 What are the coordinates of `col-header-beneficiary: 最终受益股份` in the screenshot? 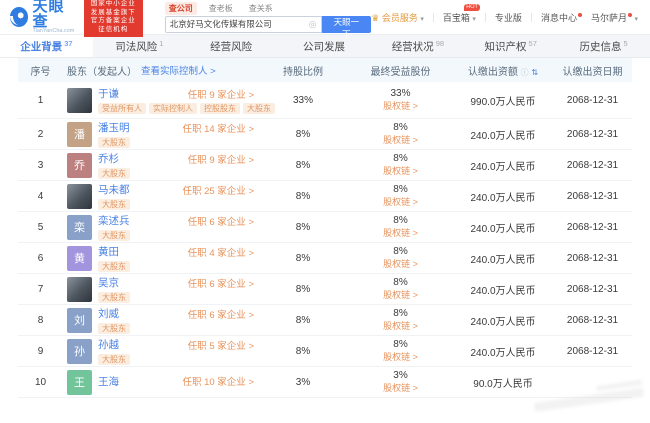 It's located at (400, 70).